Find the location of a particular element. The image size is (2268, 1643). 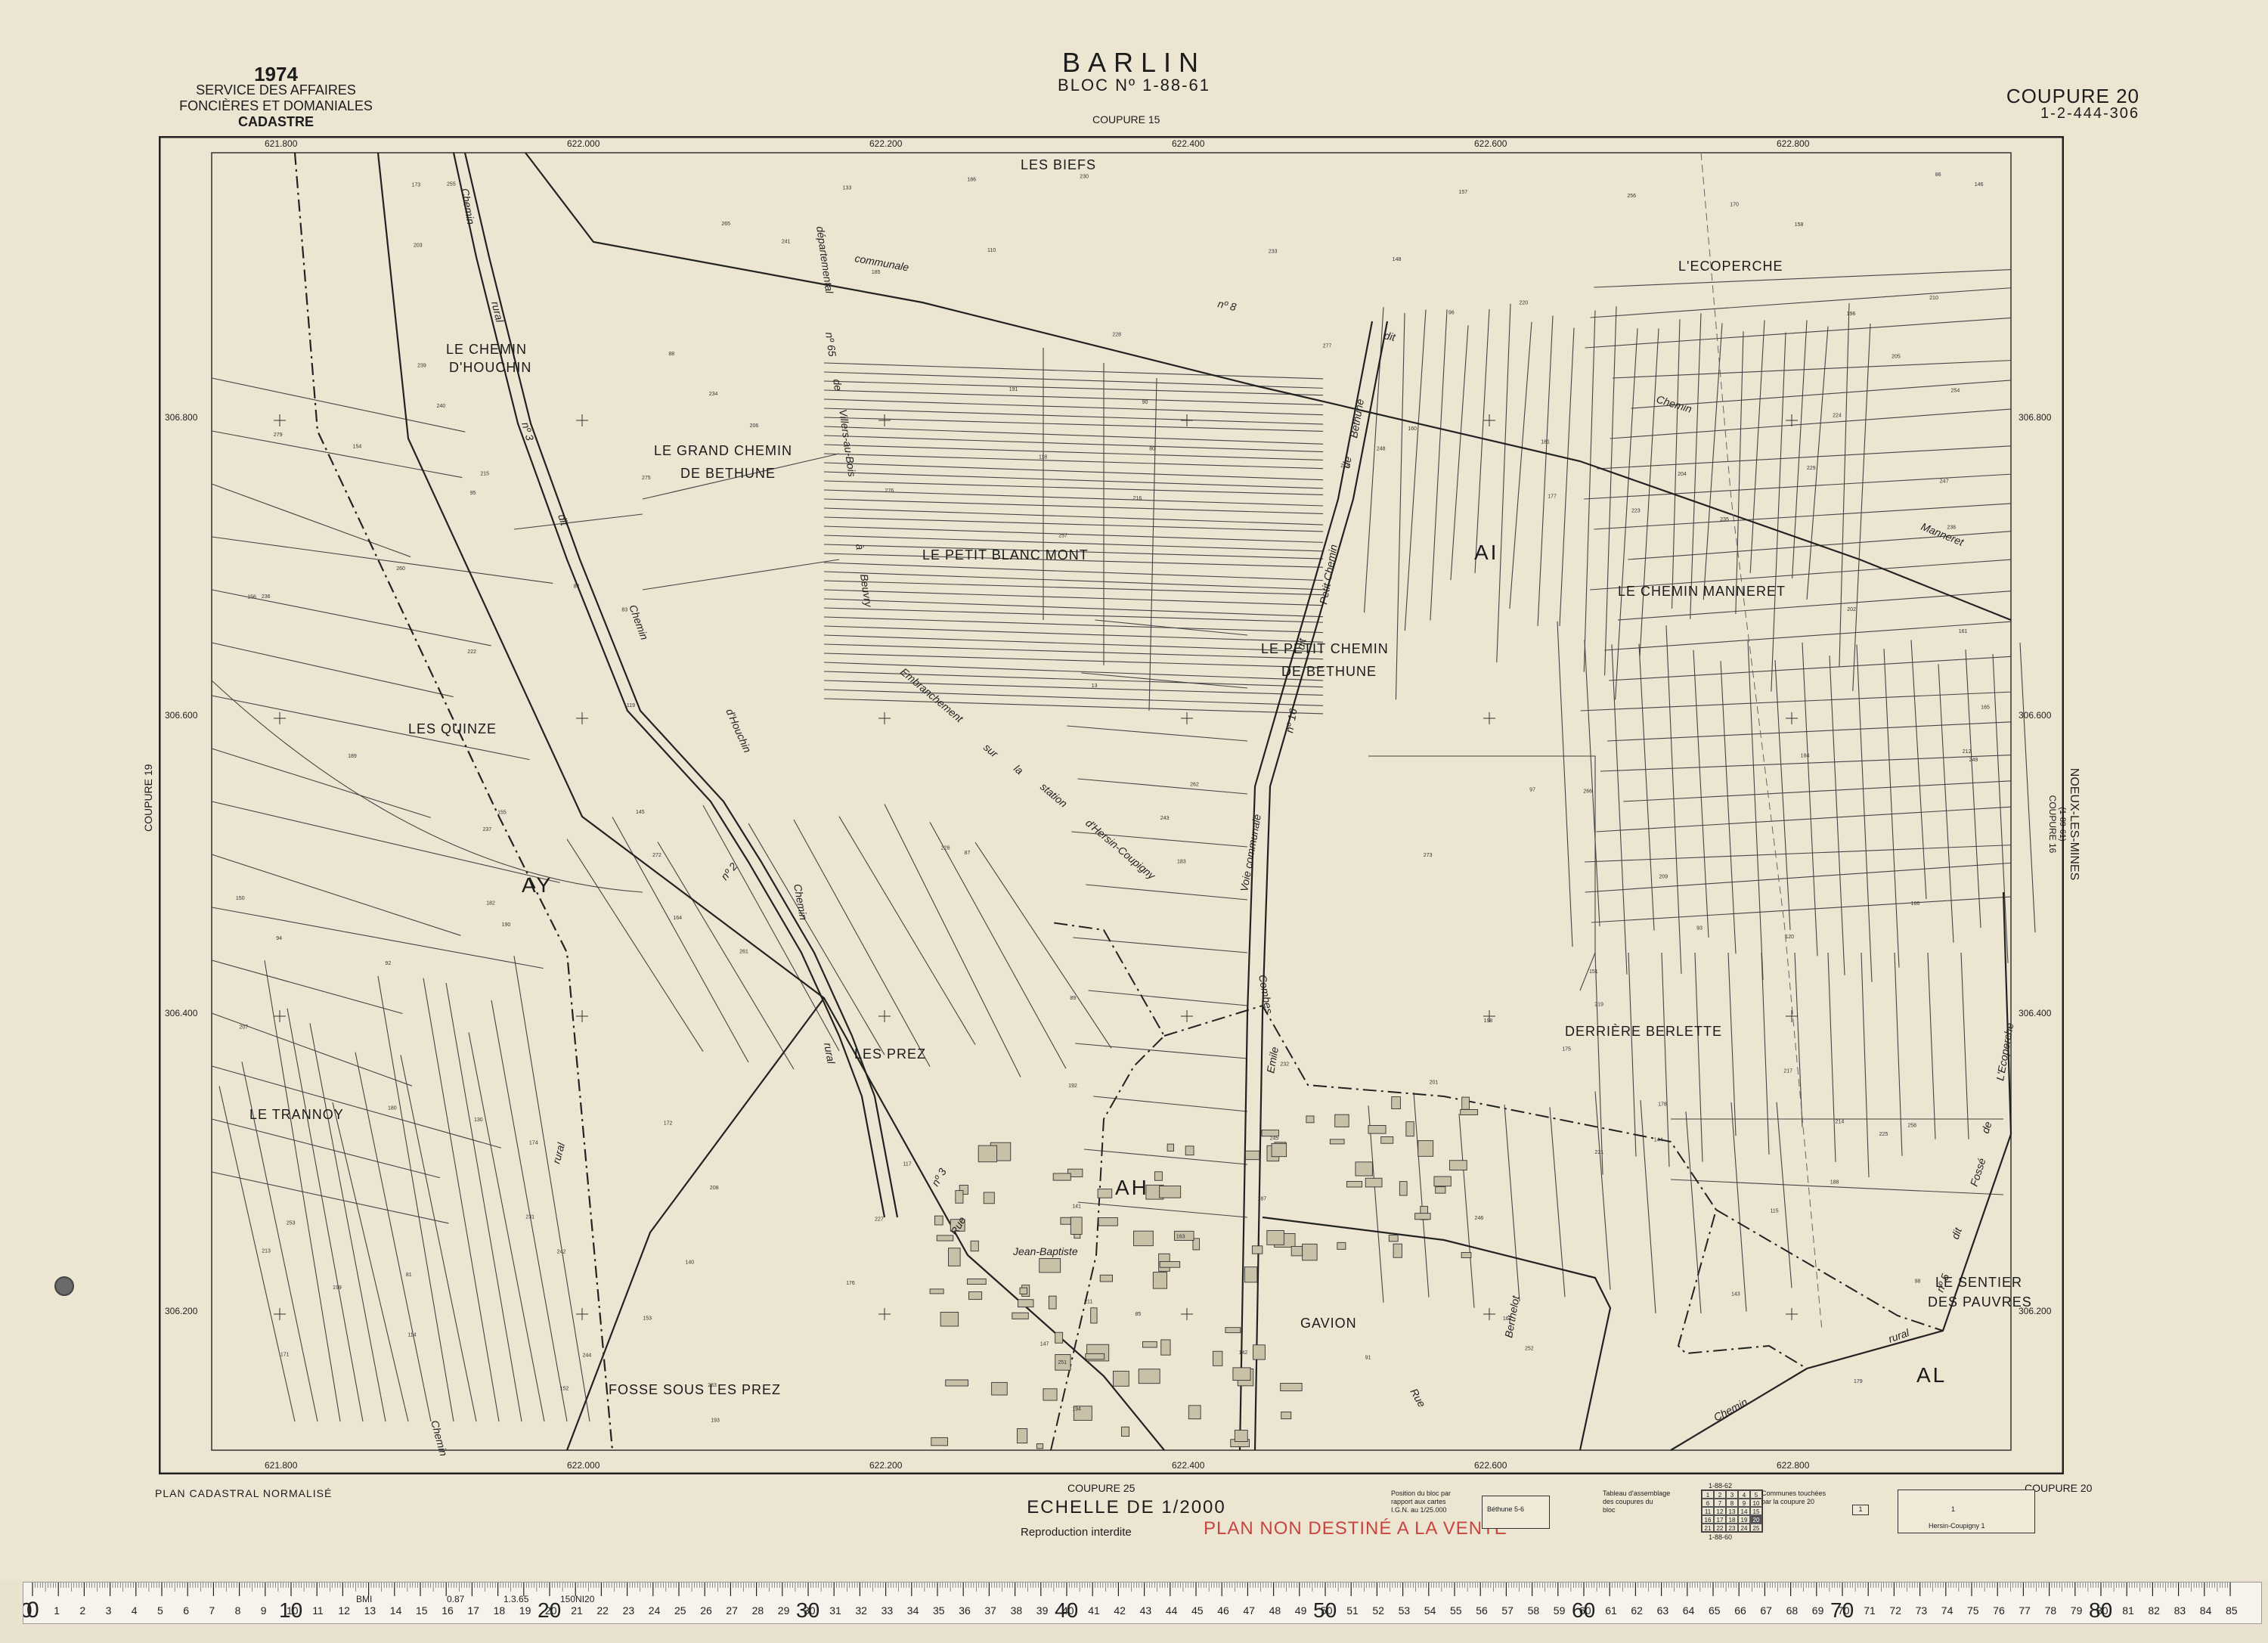

parcel-number: 163 is located at coordinates (1180, 1236).